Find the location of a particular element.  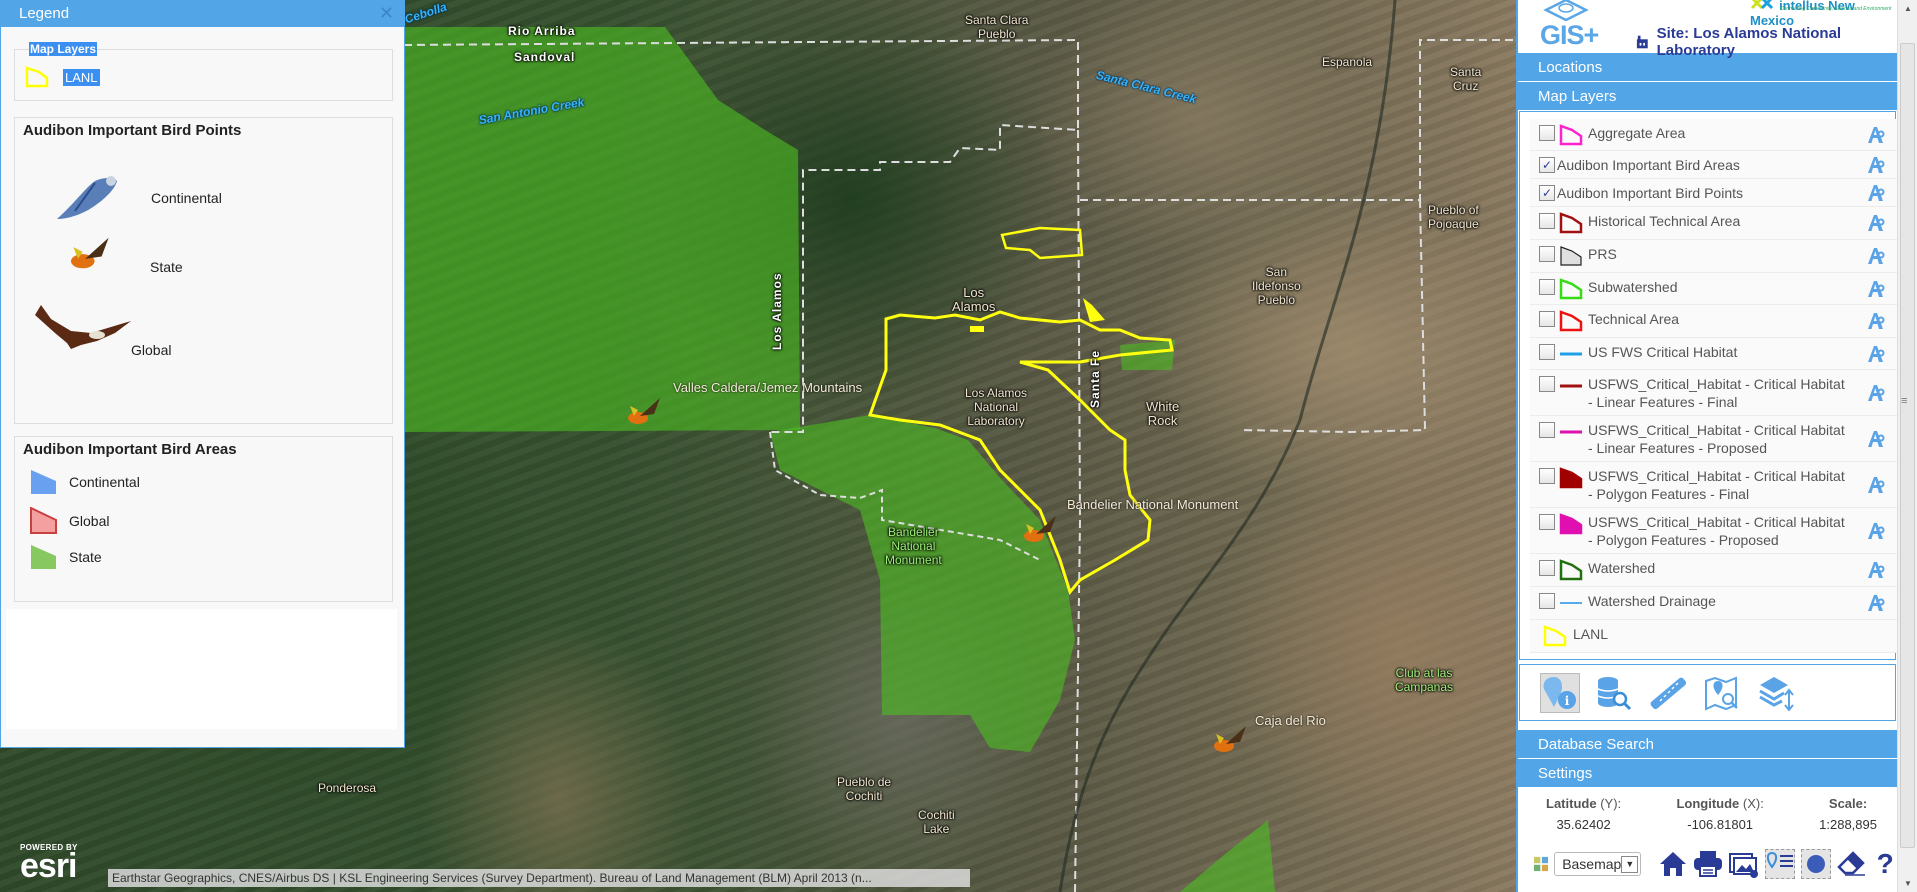

map-label-espanola: Espanola is located at coordinates (1347, 62).